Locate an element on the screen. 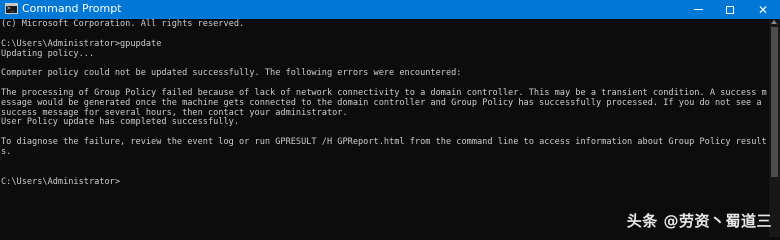  vertical-scrollbar is located at coordinates (774, 128).